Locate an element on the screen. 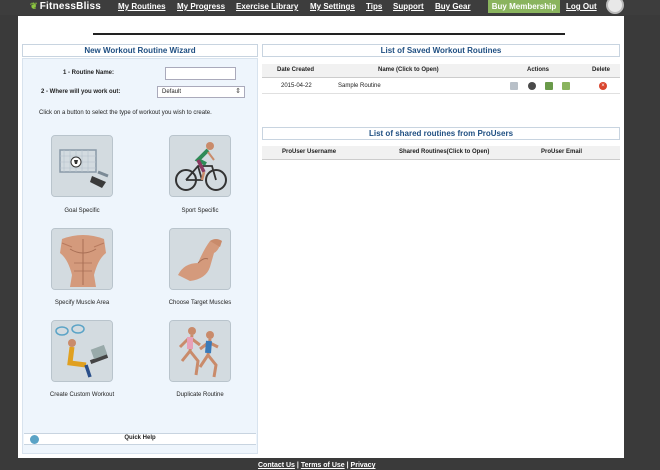  share-icon is located at coordinates (566, 86).